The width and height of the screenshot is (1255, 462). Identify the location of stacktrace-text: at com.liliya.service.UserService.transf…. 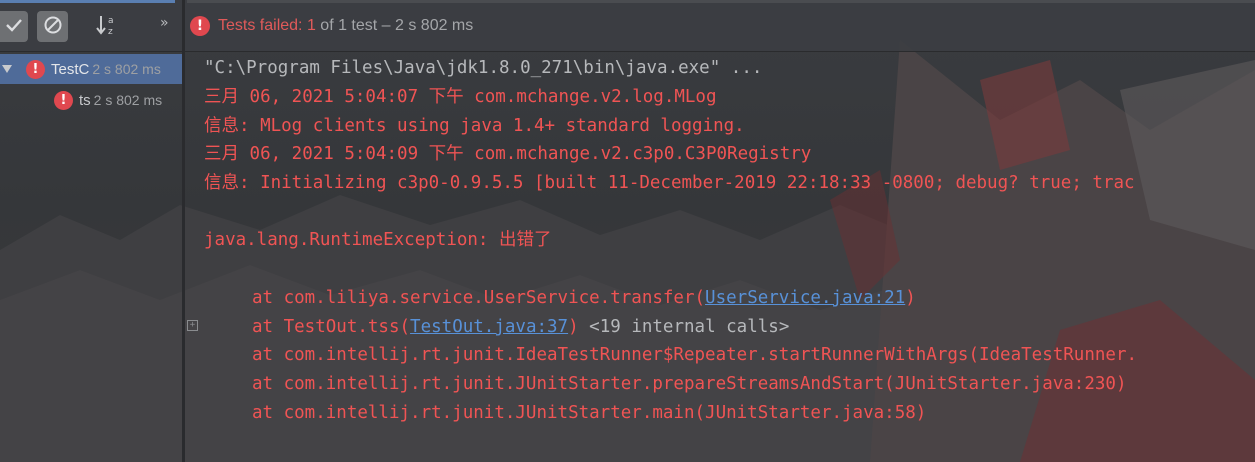
(479, 298).